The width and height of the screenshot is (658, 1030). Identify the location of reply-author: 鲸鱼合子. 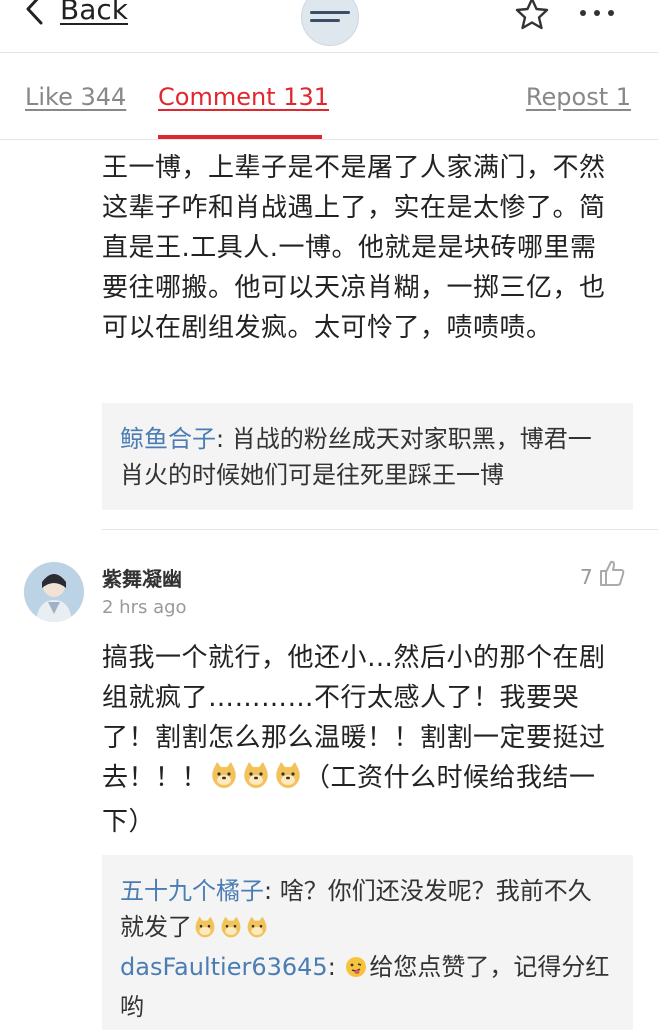
(168, 439).